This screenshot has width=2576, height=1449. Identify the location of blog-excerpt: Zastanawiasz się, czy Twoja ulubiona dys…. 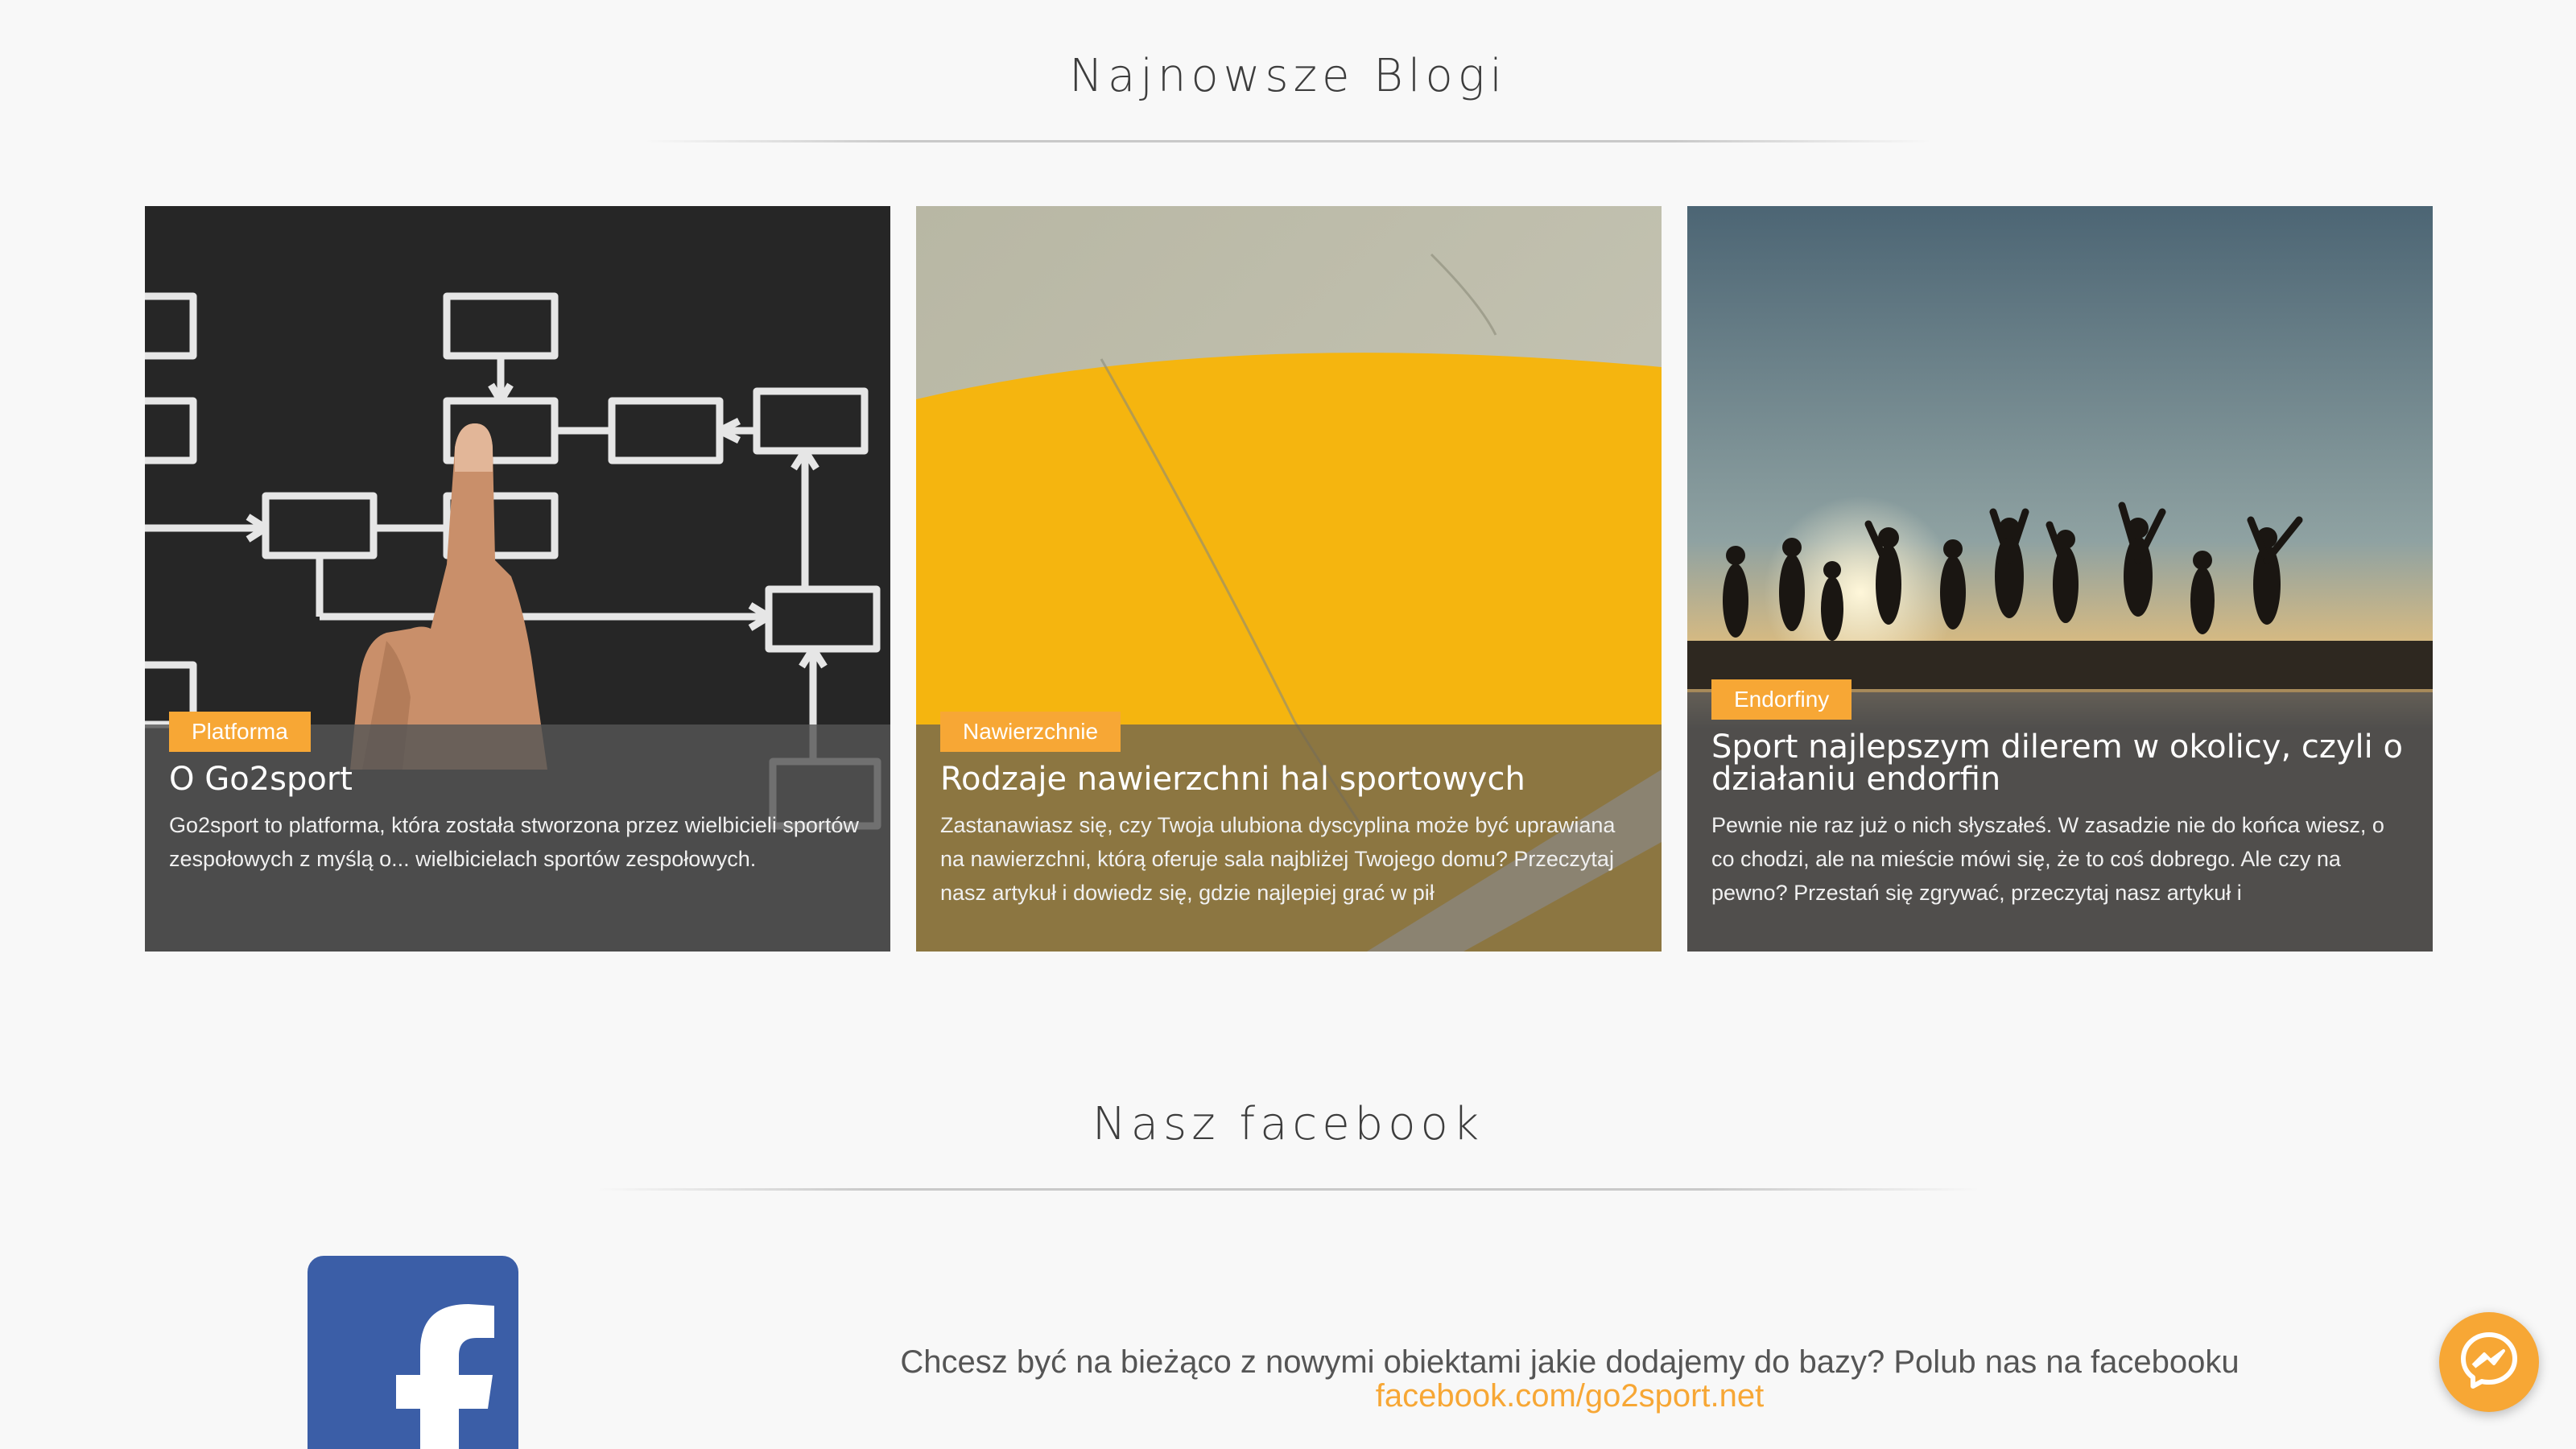
(1278, 859).